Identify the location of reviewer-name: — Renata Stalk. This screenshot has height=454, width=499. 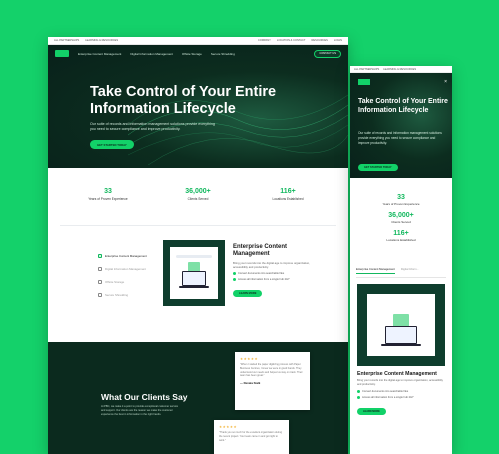
(250, 383).